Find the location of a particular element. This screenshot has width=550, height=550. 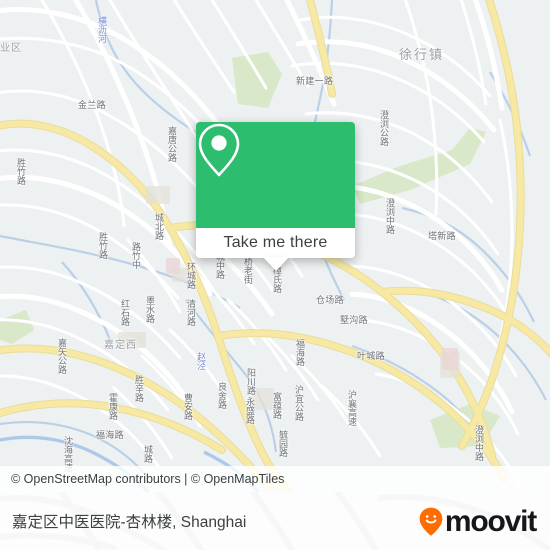

moovit-logo: moovit is located at coordinates (484, 521).